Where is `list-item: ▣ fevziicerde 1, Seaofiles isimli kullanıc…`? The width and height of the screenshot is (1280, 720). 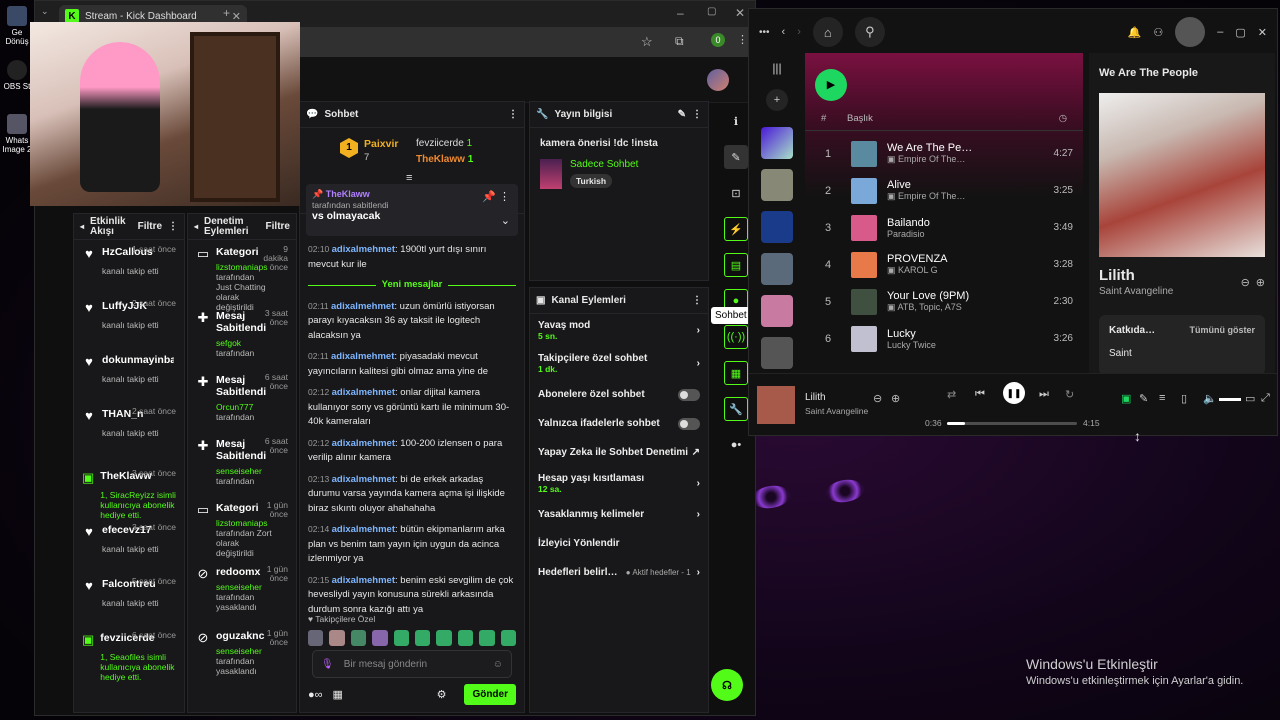 list-item: ▣ fevziicerde 1, Seaofiles isimli kullanıc… is located at coordinates (129, 657).